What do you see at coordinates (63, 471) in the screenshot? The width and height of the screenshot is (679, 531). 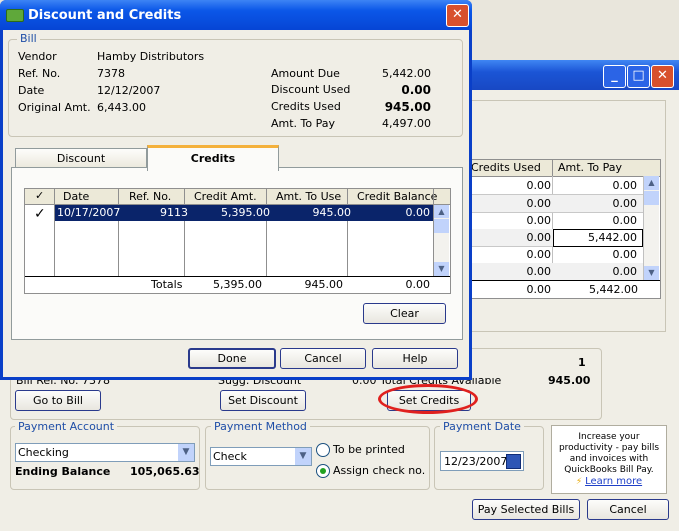 I see `ending-balance-label: Ending Balance` at bounding box center [63, 471].